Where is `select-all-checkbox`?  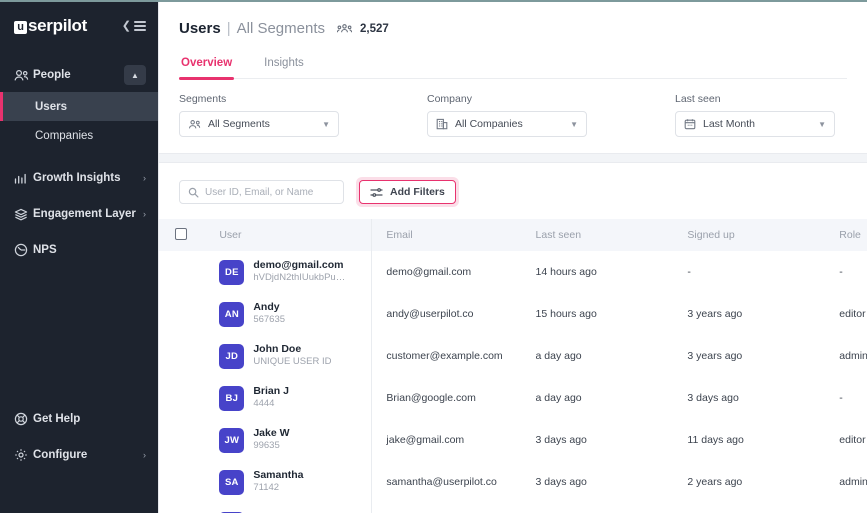
select-all-checkbox is located at coordinates (181, 233).